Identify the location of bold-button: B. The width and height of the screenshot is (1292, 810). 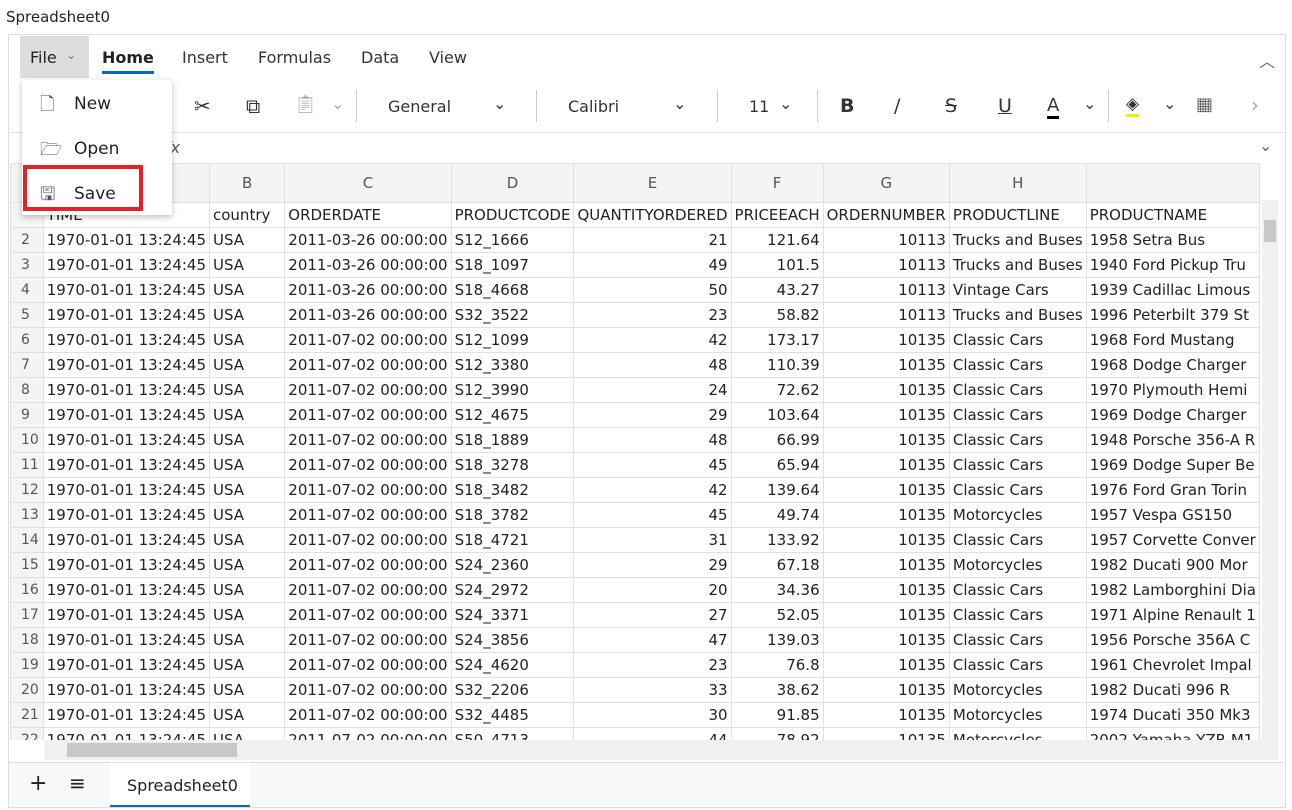
(847, 106).